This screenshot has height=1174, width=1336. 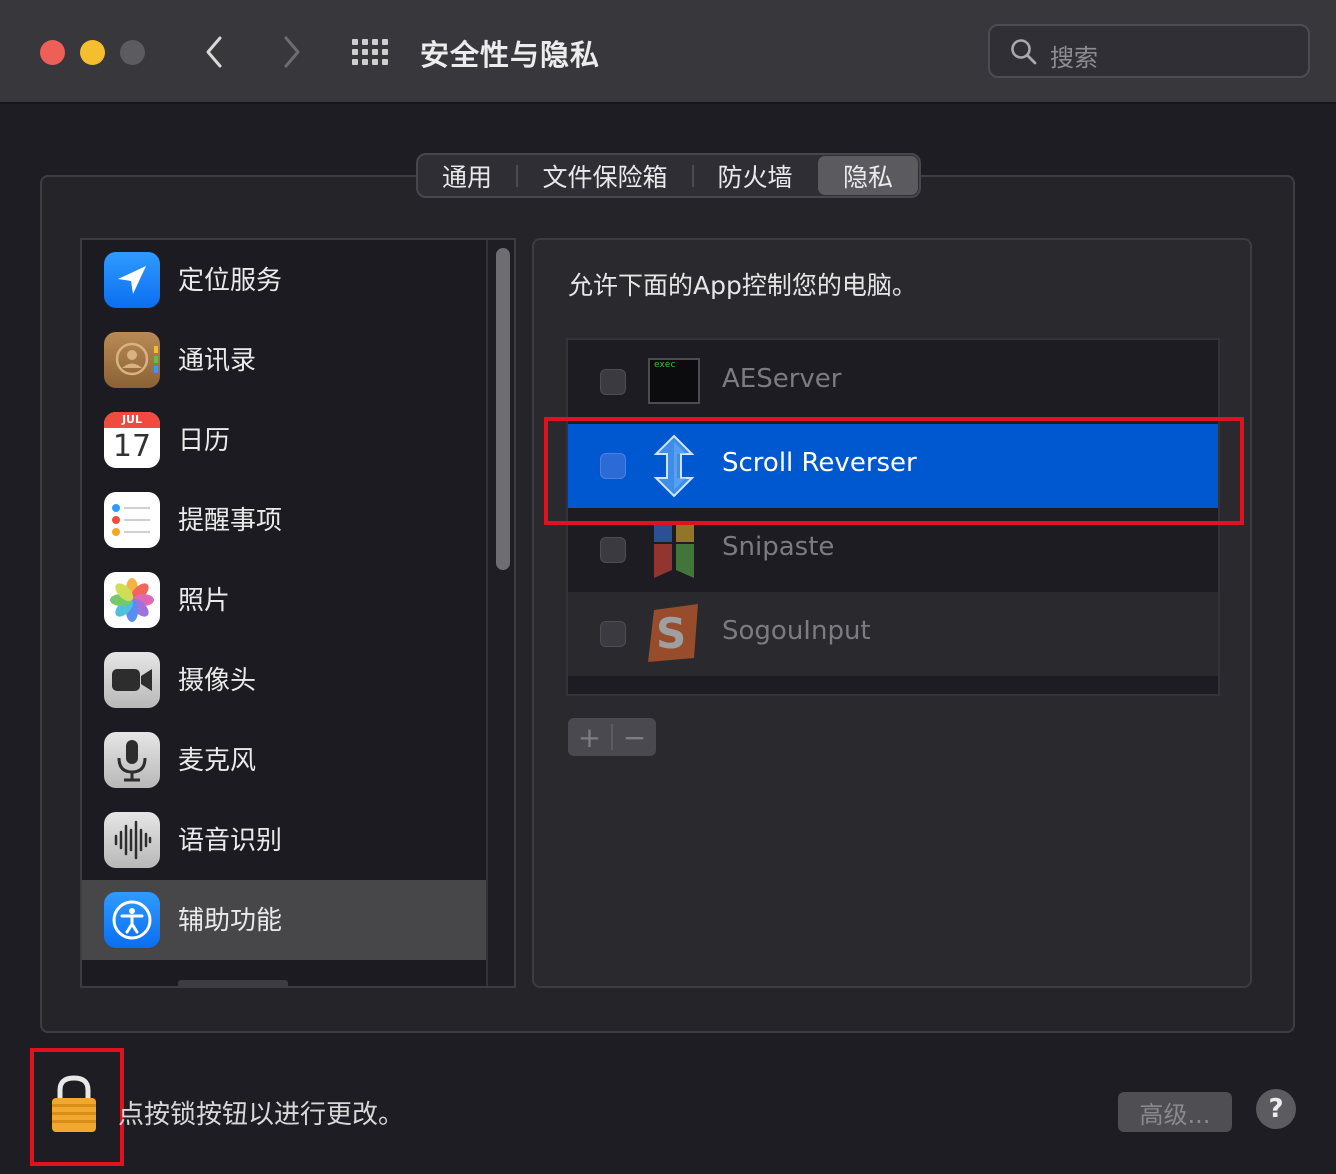 I want to click on sidebar-item-camera: 摄像头, so click(x=284, y=680).